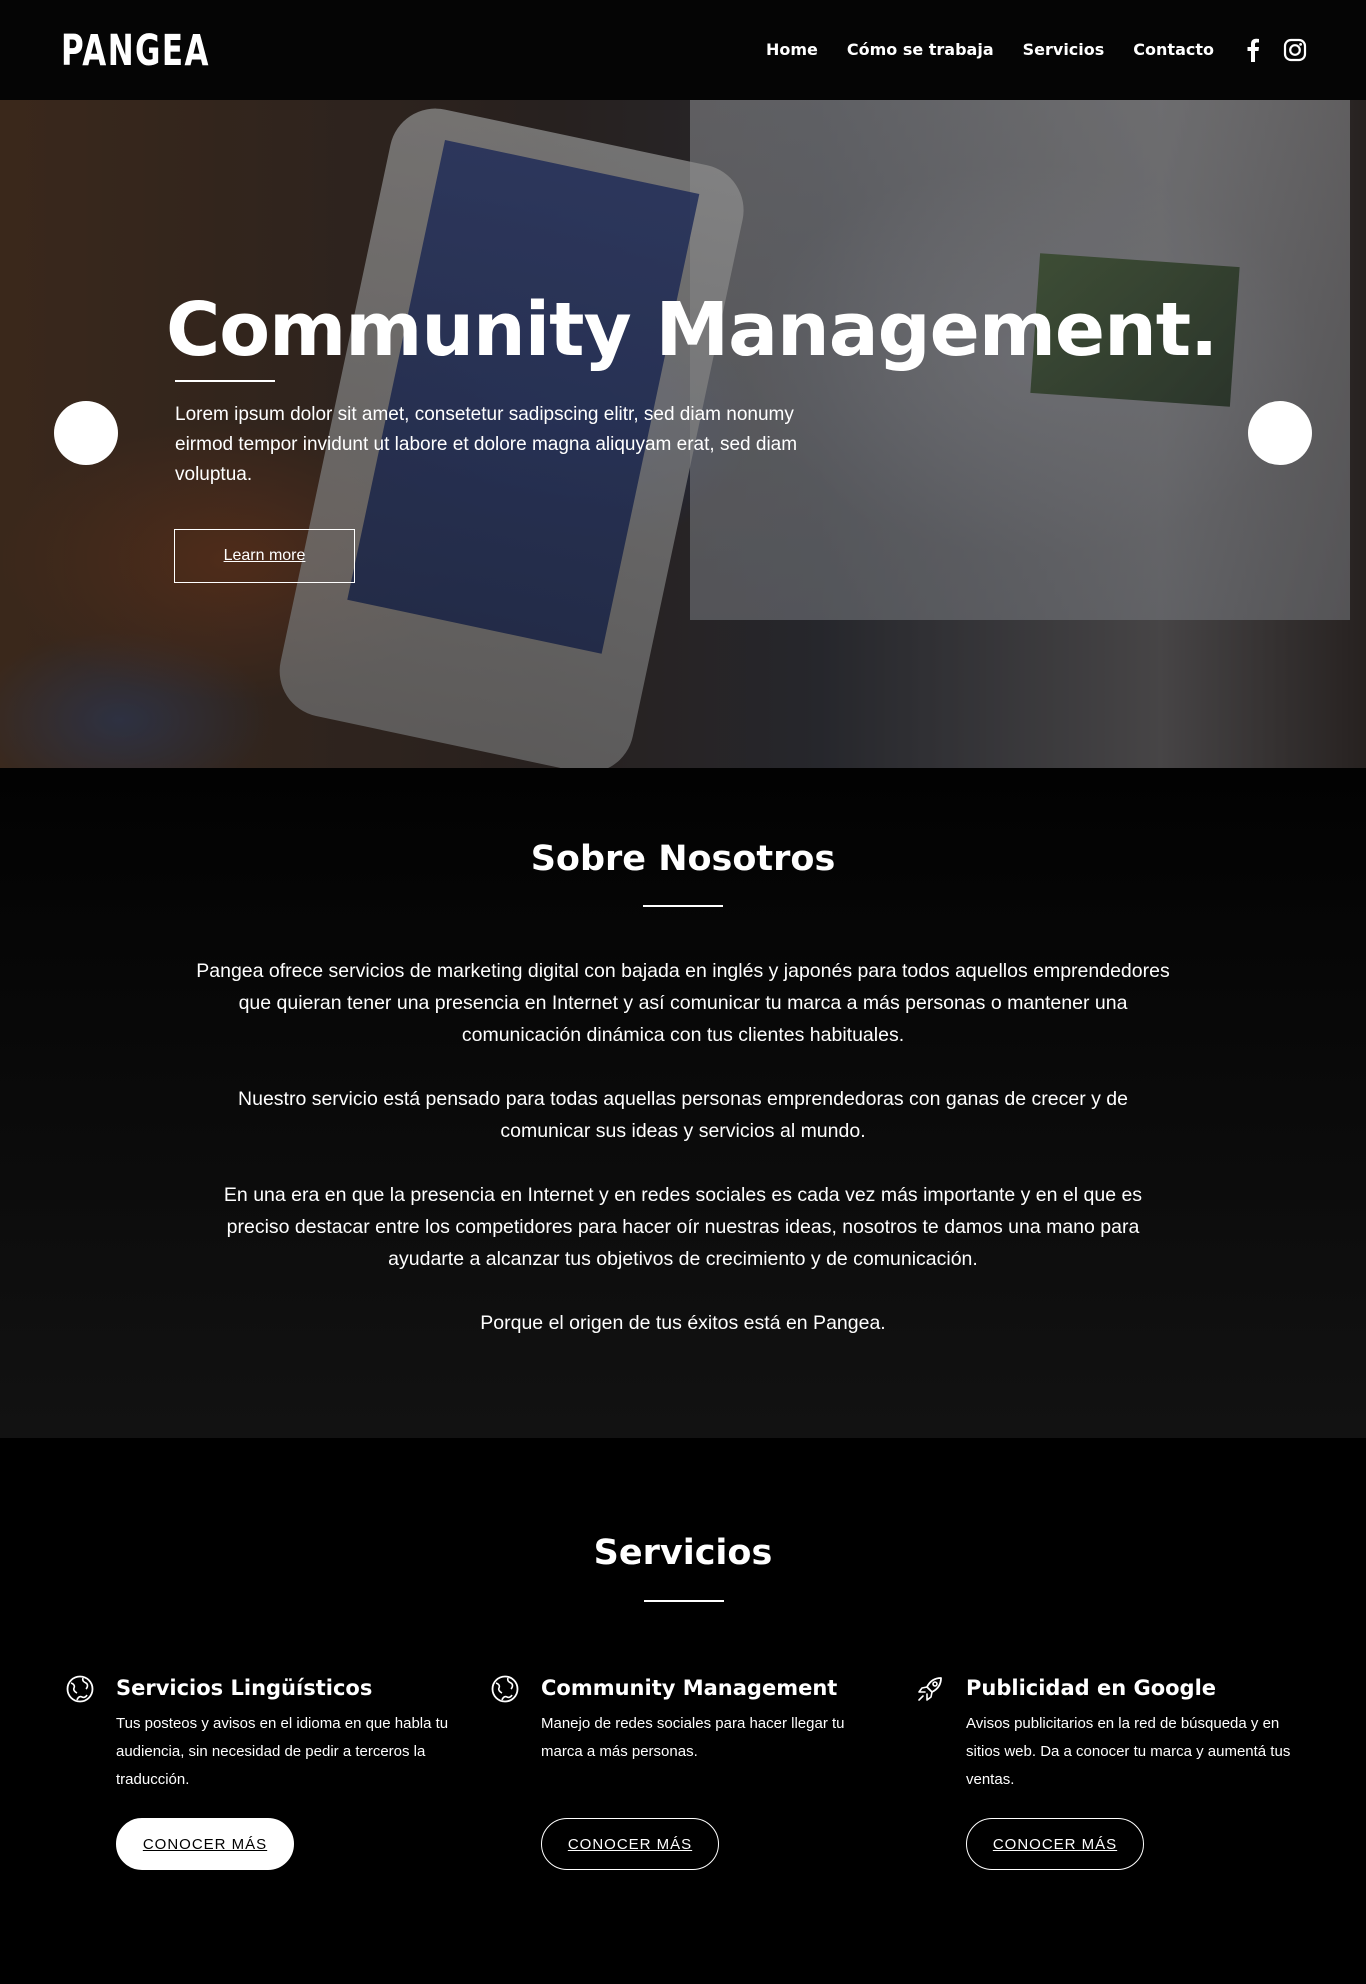 This screenshot has height=1984, width=1366. What do you see at coordinates (689, 1688) in the screenshot?
I see `service-name: Community Management` at bounding box center [689, 1688].